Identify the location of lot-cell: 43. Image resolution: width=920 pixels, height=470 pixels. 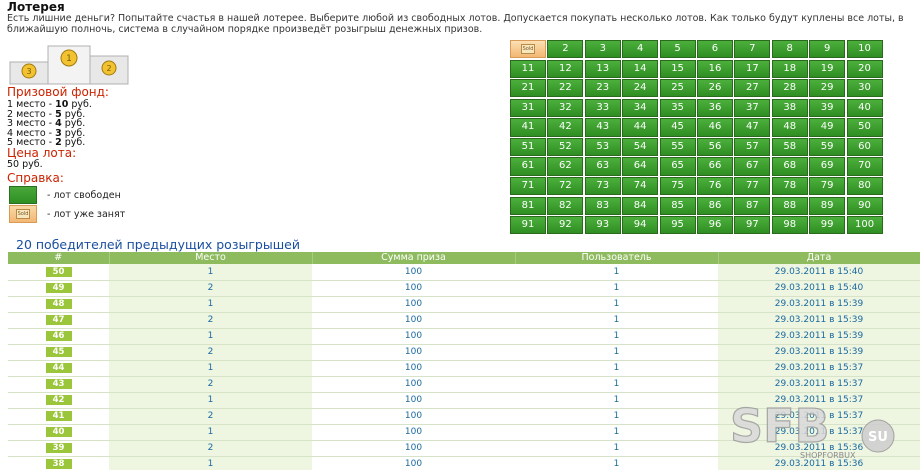
(602, 127).